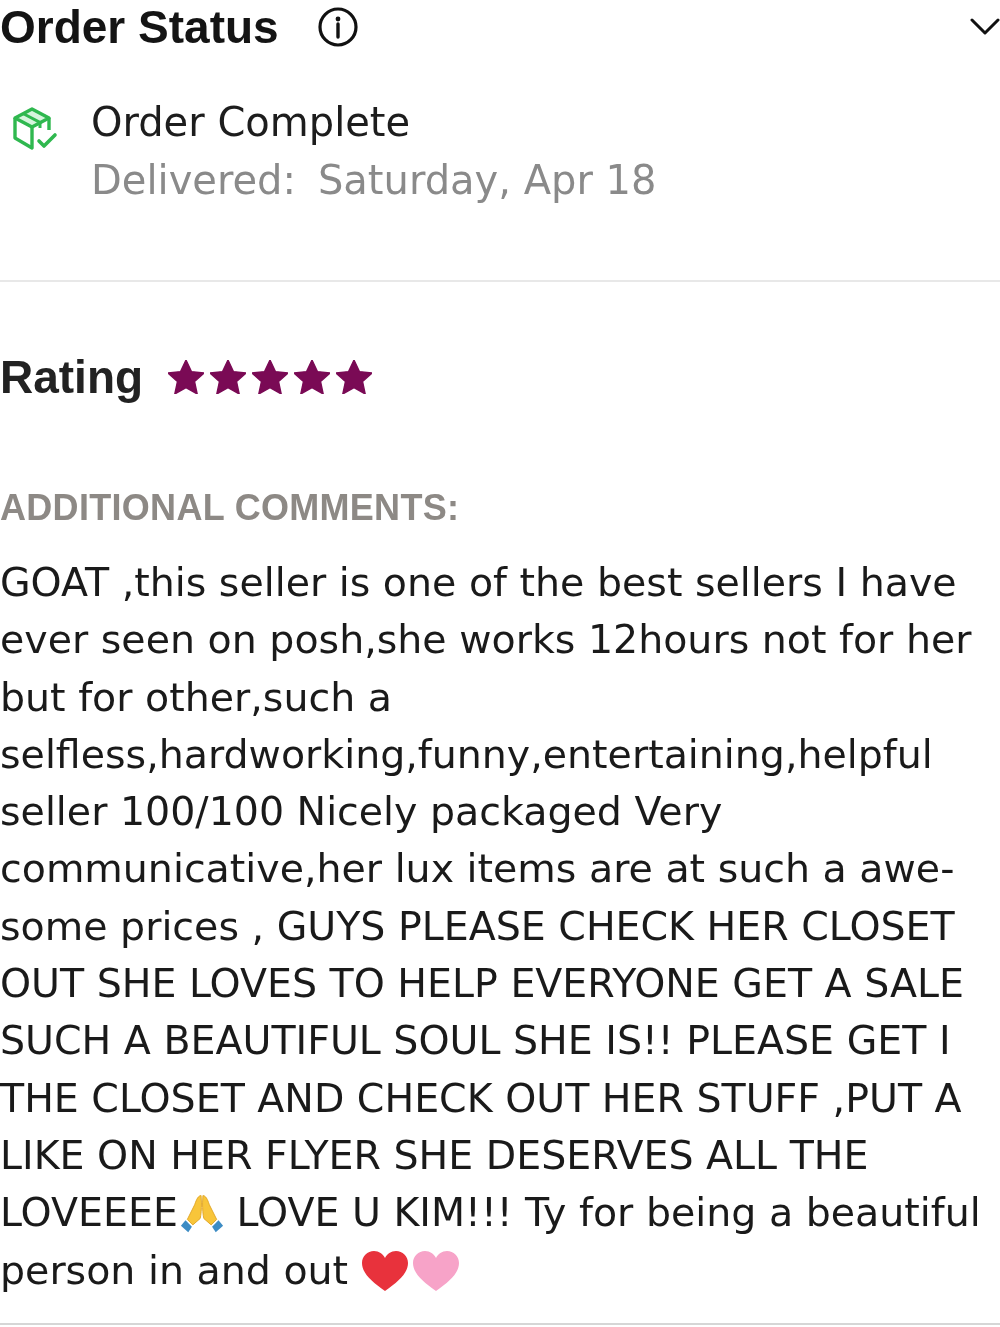 This screenshot has width=1000, height=1327. I want to click on chevron-down-icon, so click(985, 27).